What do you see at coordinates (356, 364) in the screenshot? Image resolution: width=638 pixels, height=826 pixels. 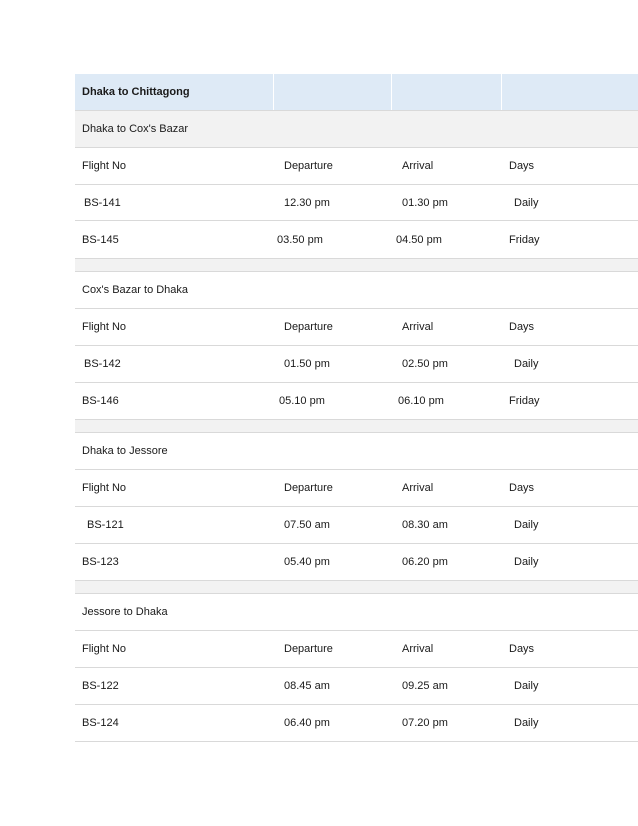 I see `table-row: BS-142 01.50 pm 02.50 pm Daily` at bounding box center [356, 364].